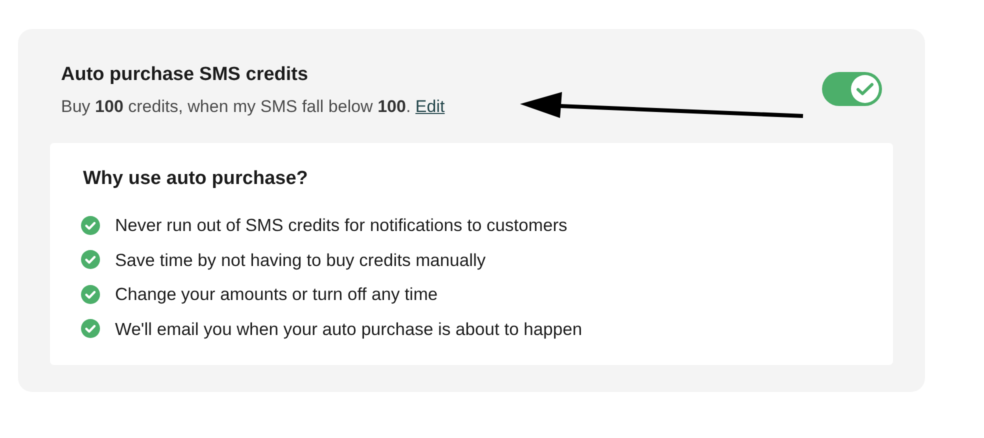 This screenshot has width=984, height=438. What do you see at coordinates (276, 294) in the screenshot?
I see `benefit-text: Change your amounts or turn off any time` at bounding box center [276, 294].